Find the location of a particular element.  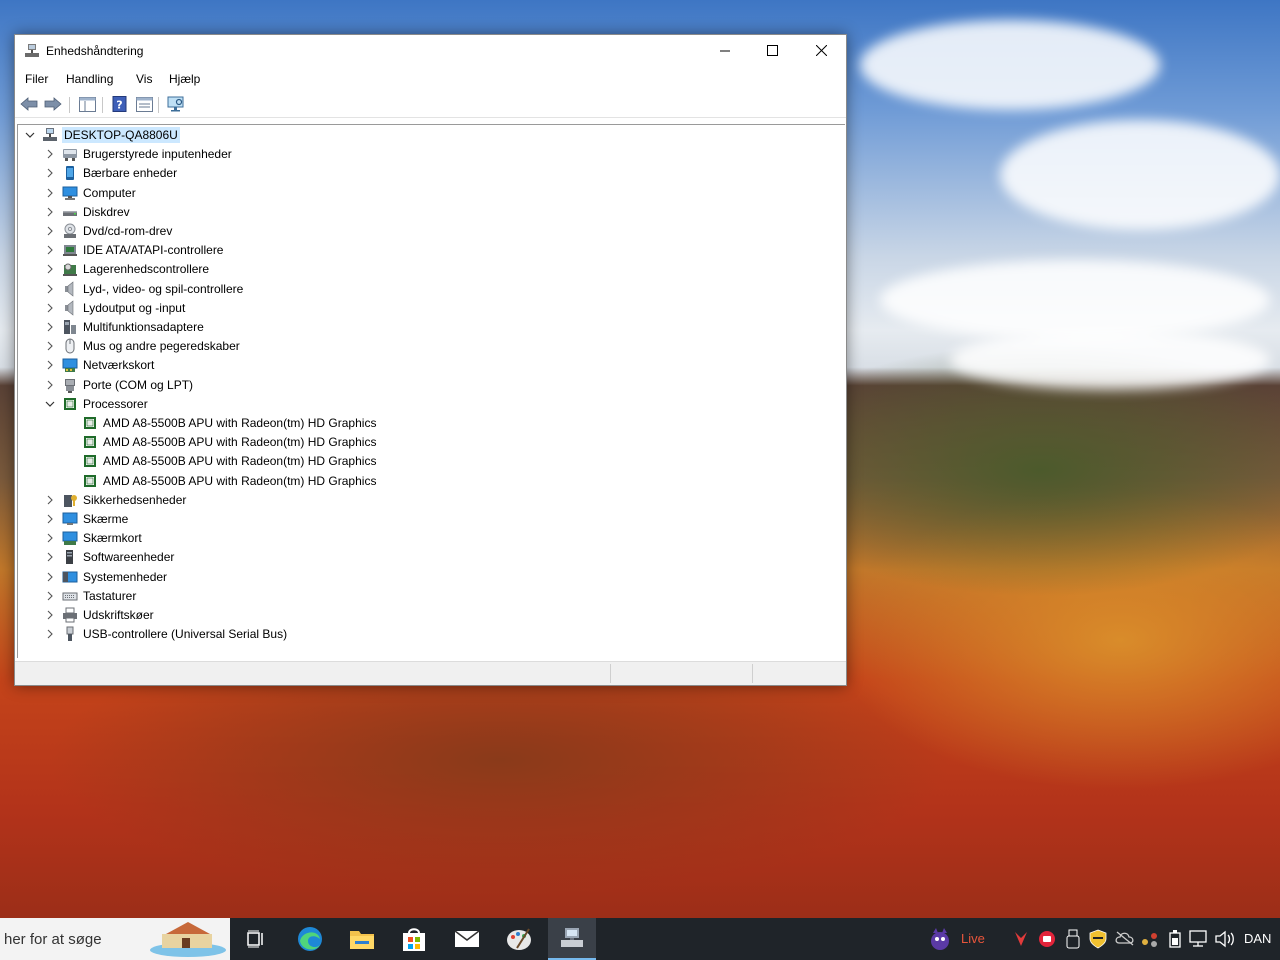

tree-category-item: Multifunktionsadaptere is located at coordinates (143, 327).